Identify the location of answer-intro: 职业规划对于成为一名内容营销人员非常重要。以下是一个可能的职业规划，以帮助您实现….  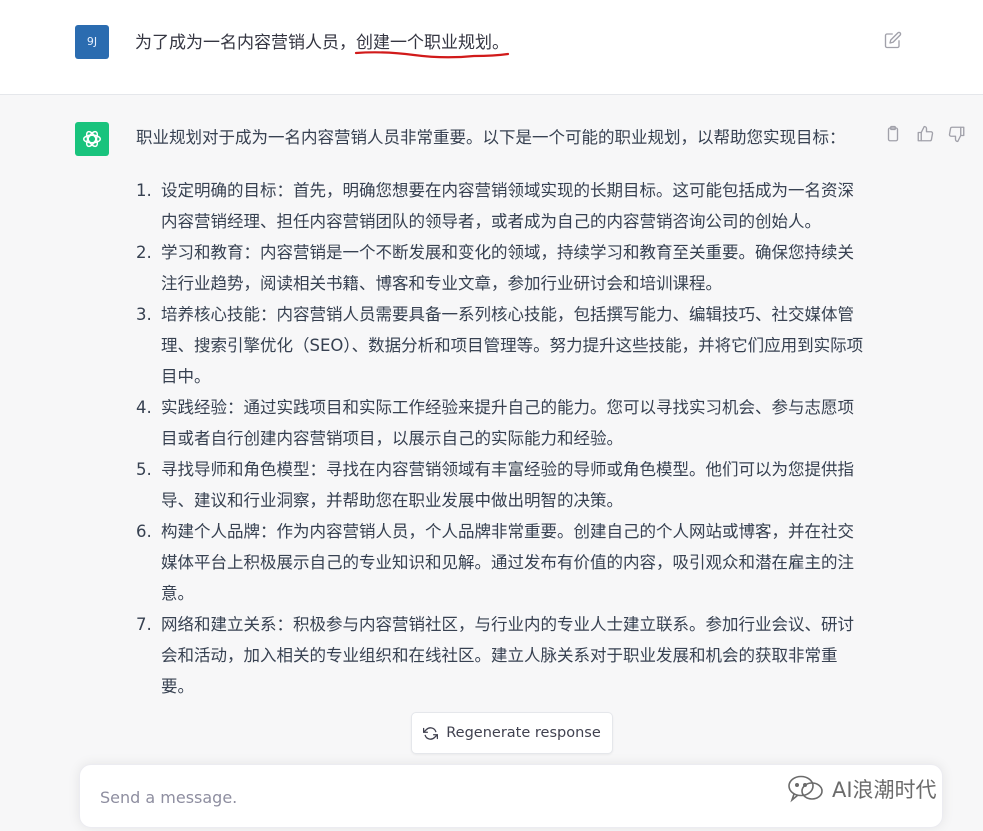
(491, 137).